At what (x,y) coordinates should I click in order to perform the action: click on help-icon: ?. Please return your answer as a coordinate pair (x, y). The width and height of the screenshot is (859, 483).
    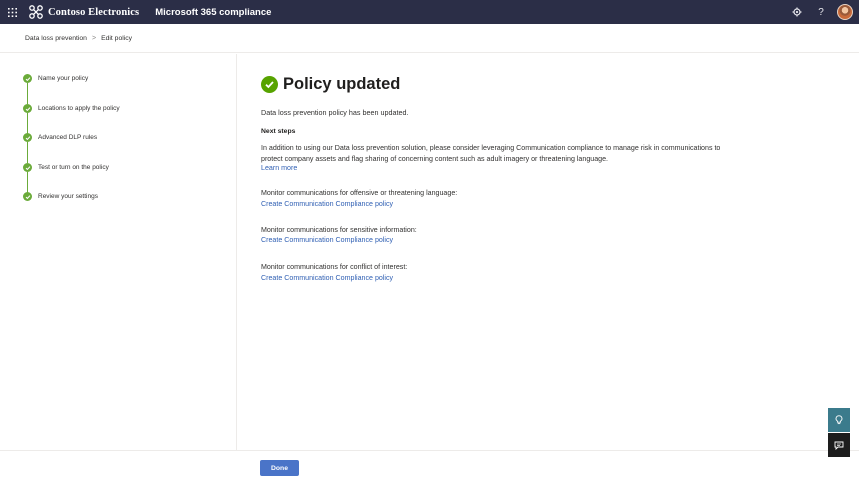
    Looking at the image, I should click on (821, 12).